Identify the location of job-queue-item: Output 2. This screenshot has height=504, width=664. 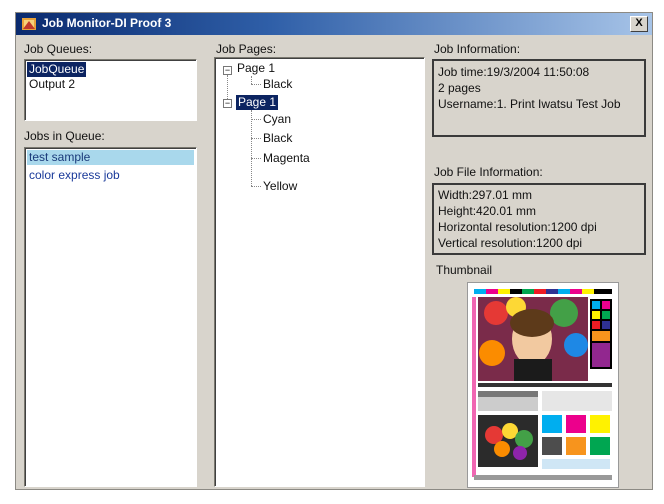
(52, 84).